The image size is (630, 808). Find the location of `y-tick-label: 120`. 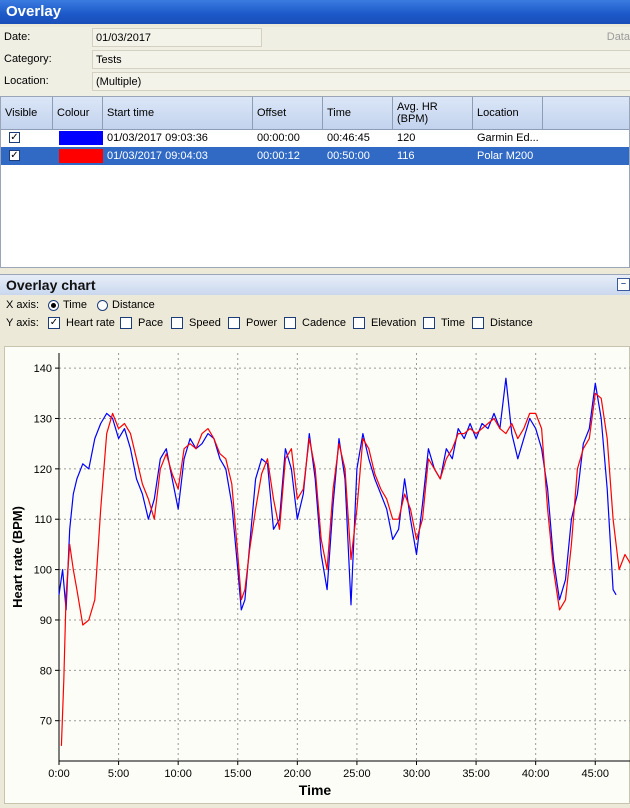

y-tick-label: 120 is located at coordinates (43, 470).